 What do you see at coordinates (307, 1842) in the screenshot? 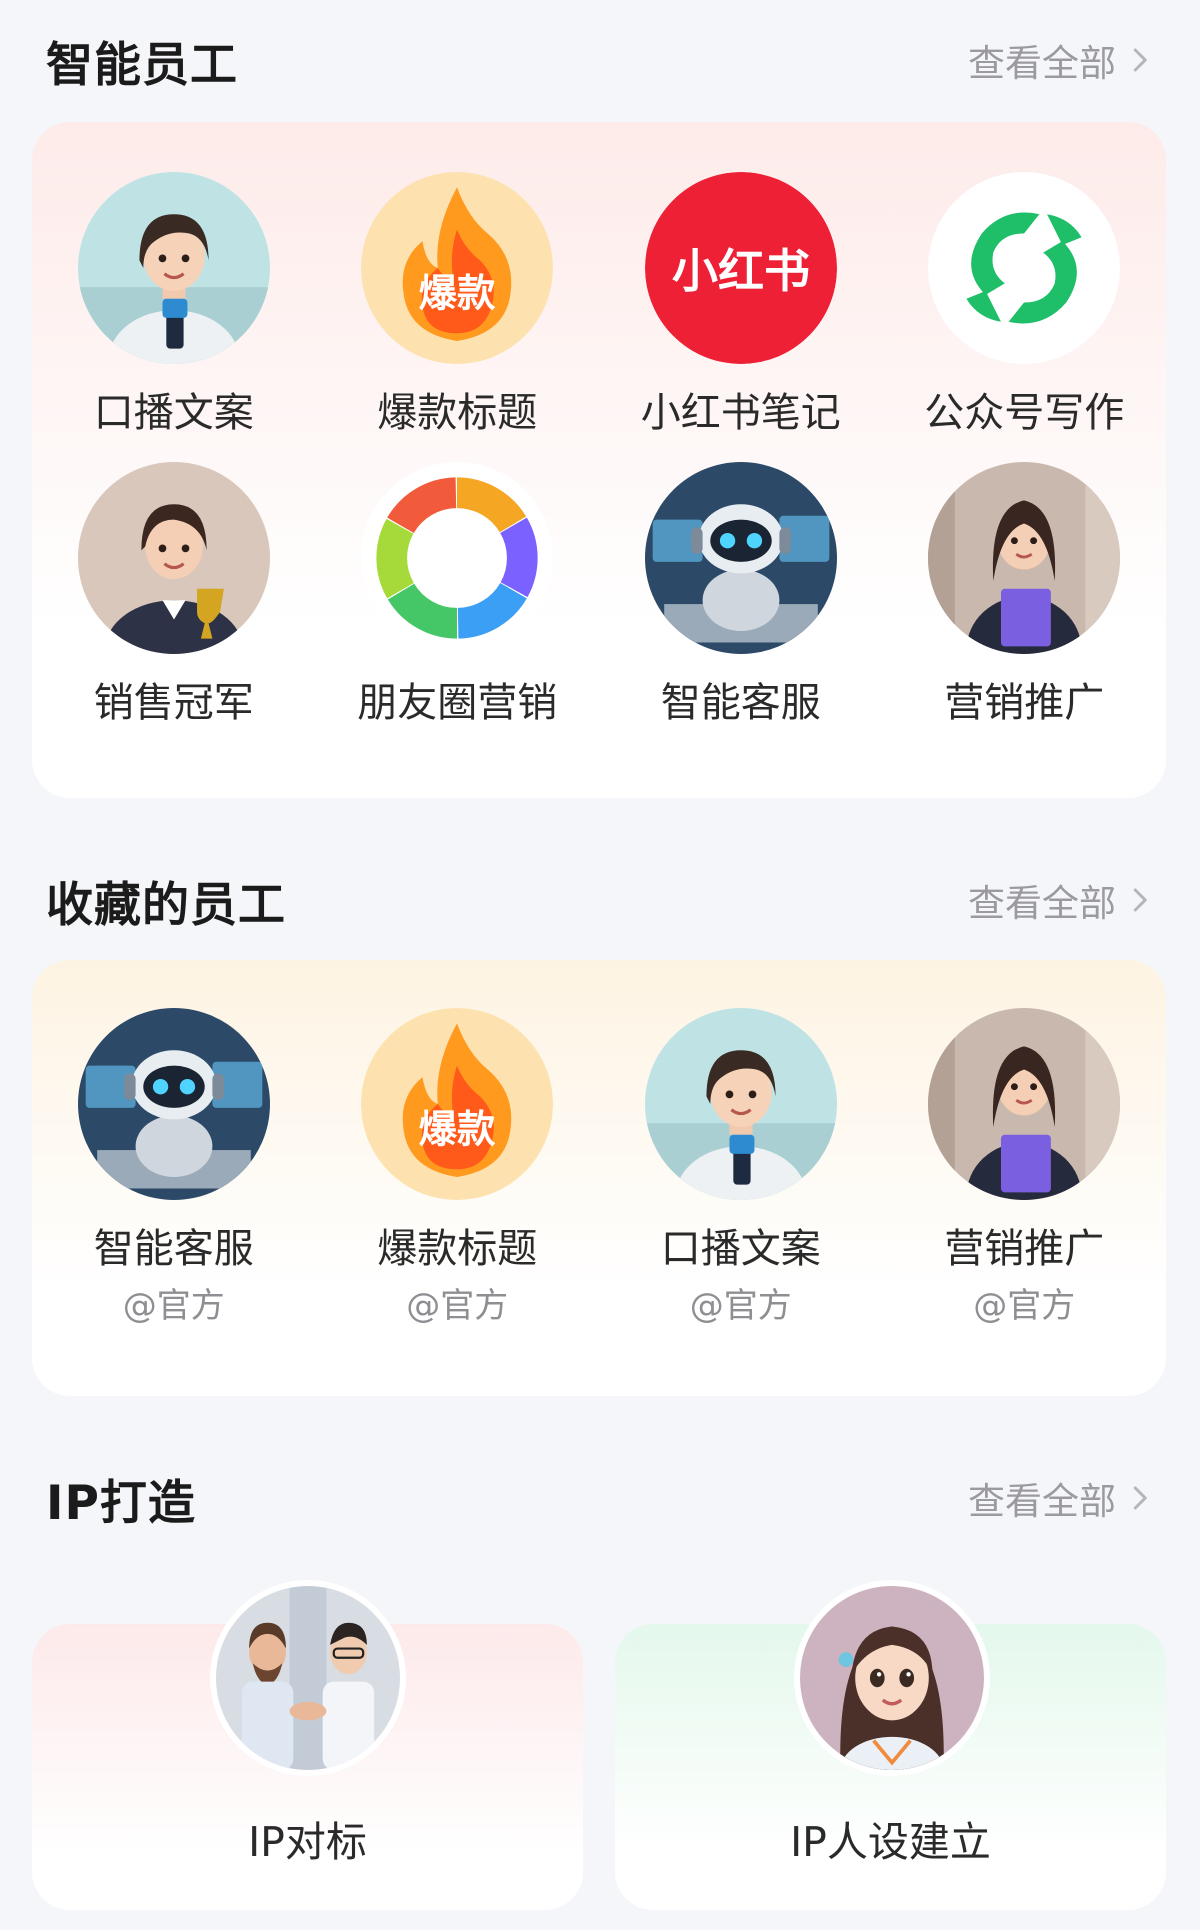
I see `ip-label-benchmark: IP对标` at bounding box center [307, 1842].